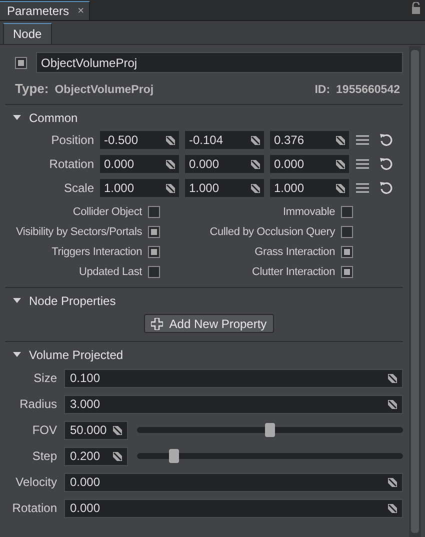 The height and width of the screenshot is (537, 425). I want to click on flag-label: Clutter Interaction, so click(293, 272).